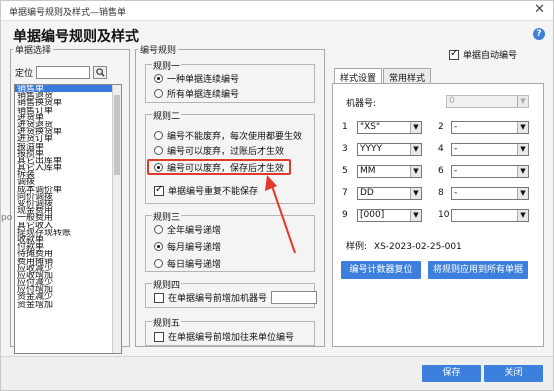 The height and width of the screenshot is (391, 554). I want to click on style-field-value: DD, so click(367, 193).